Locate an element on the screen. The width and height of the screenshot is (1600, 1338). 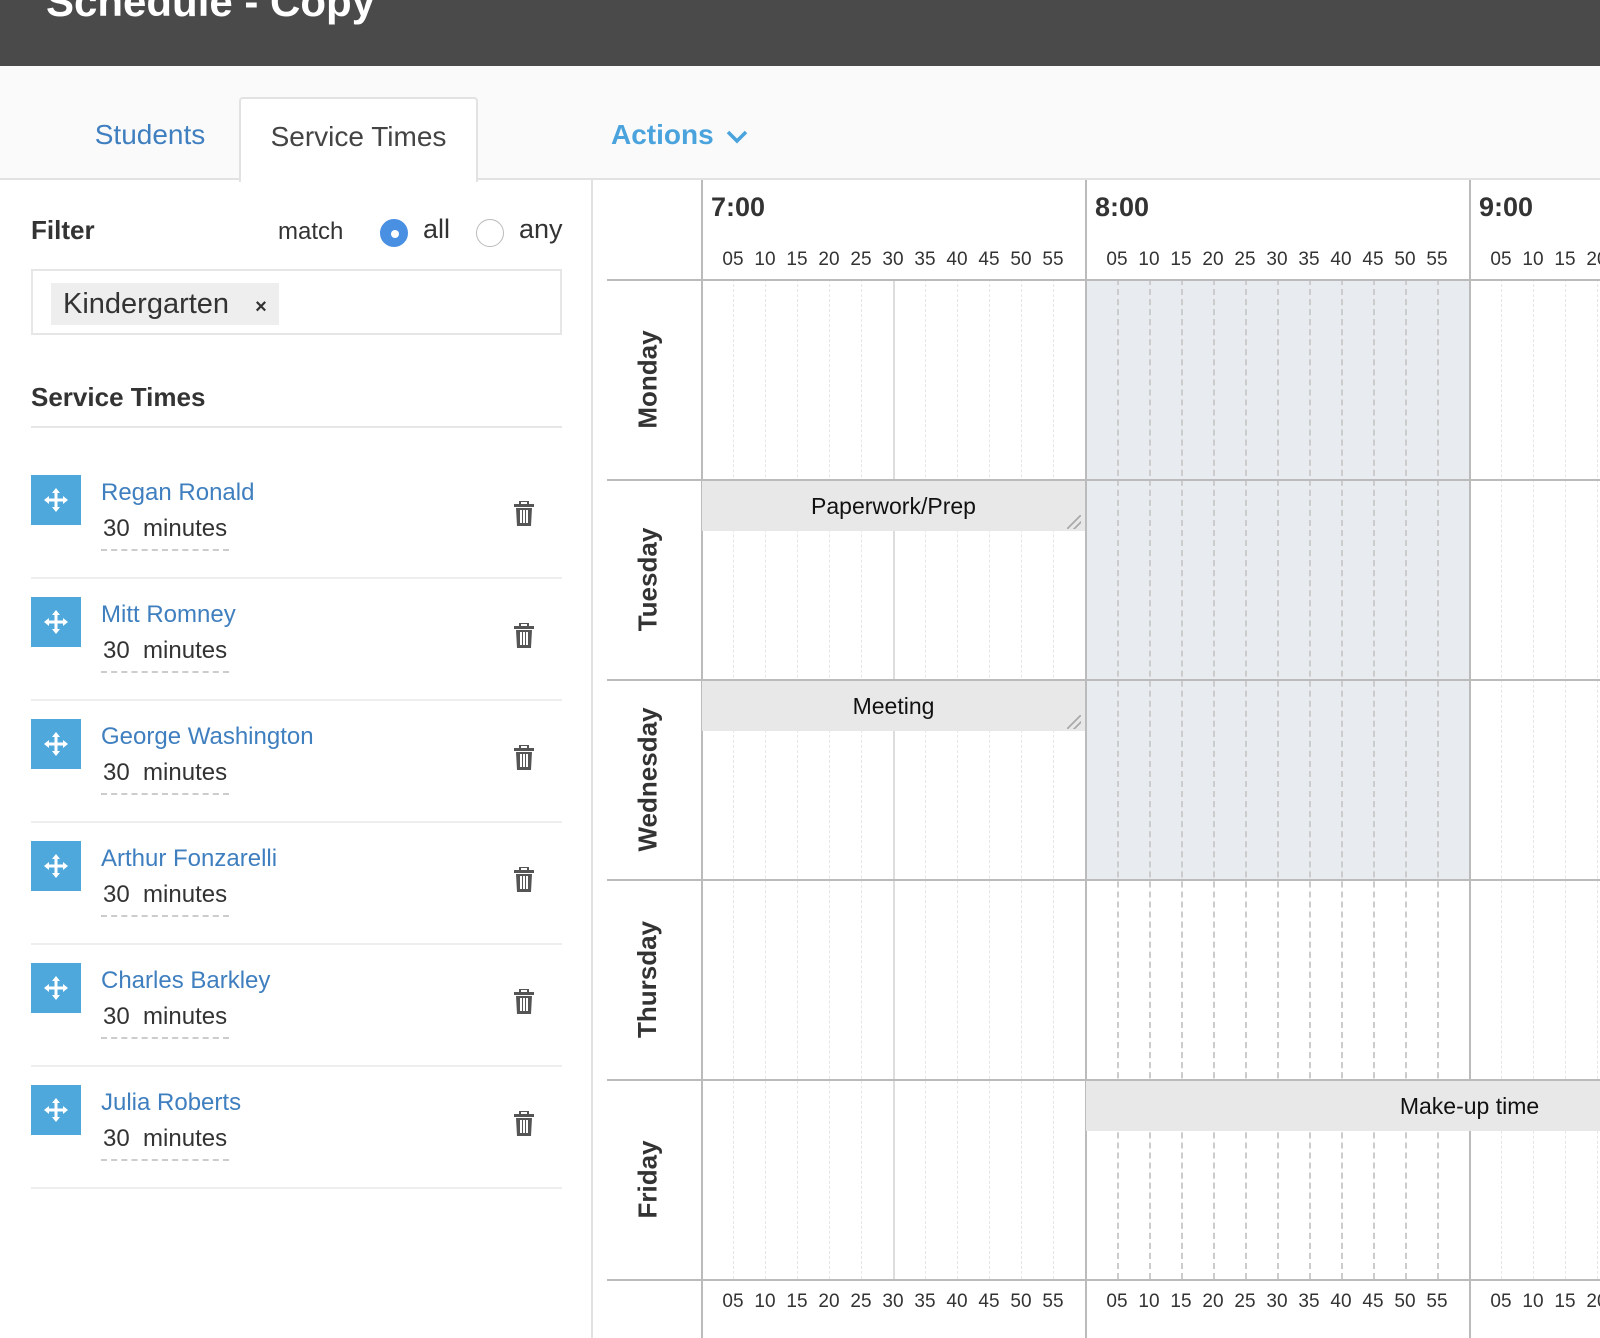
minute-tick-label: 55 is located at coordinates (1053, 259).